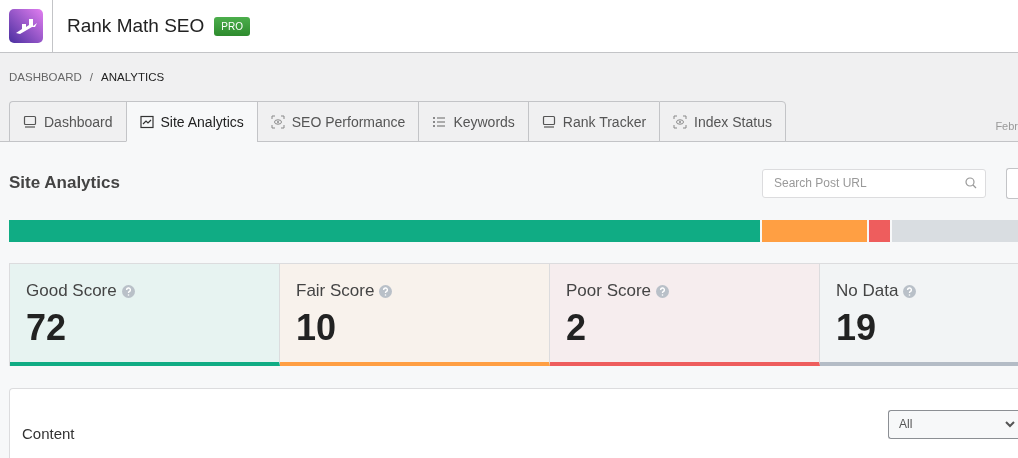 The height and width of the screenshot is (458, 1018). I want to click on pro-badge: PRO, so click(232, 26).